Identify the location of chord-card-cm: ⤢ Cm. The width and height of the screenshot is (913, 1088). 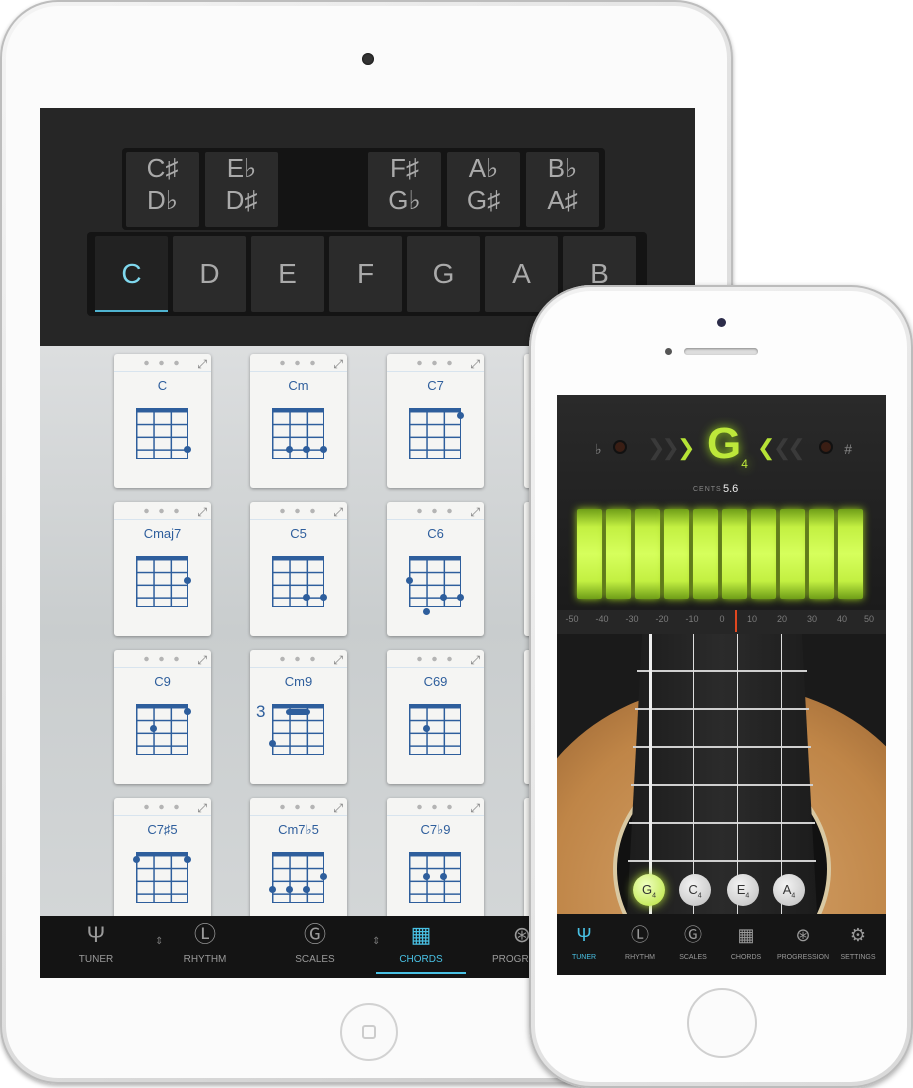
(298, 421).